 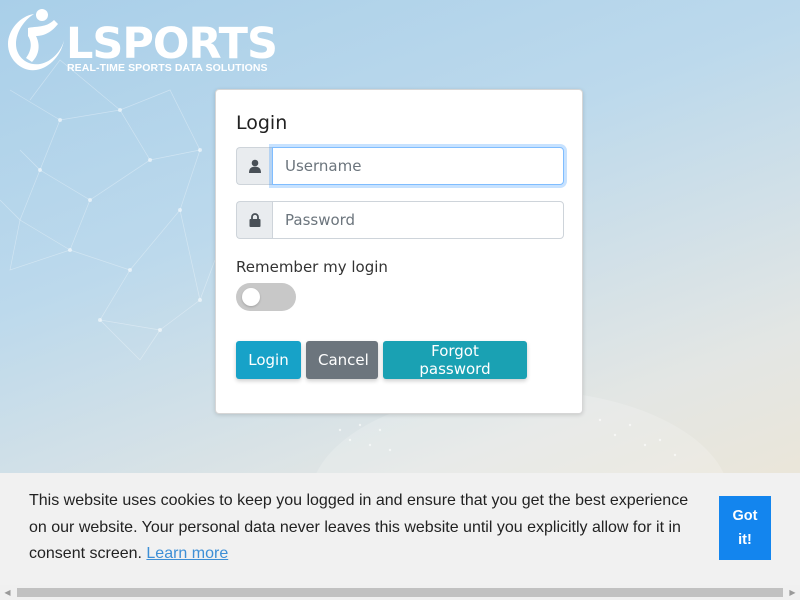 I want to click on brand-logo: LSPORTS REAL-TIME SPORTS DATA SOLUTIONS, so click(x=142, y=41).